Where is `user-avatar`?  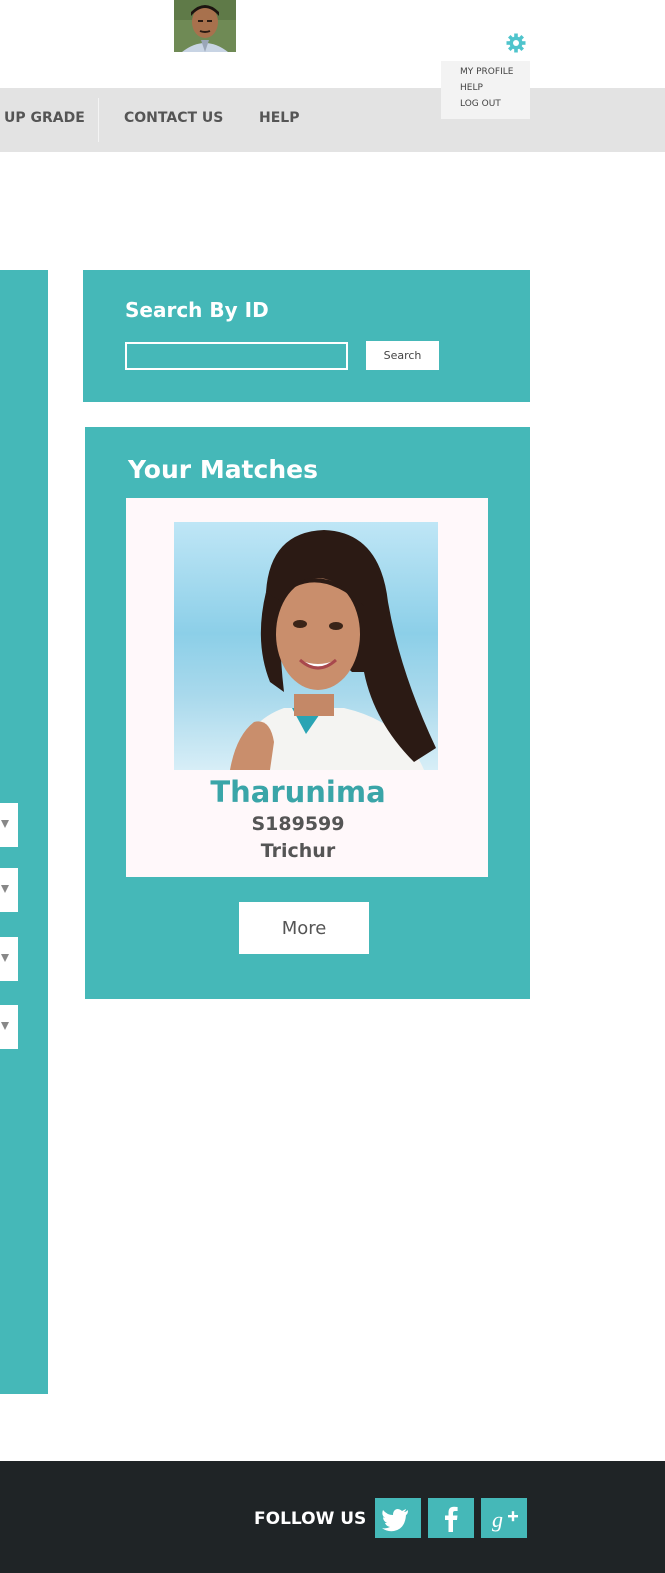
user-avatar is located at coordinates (205, 26).